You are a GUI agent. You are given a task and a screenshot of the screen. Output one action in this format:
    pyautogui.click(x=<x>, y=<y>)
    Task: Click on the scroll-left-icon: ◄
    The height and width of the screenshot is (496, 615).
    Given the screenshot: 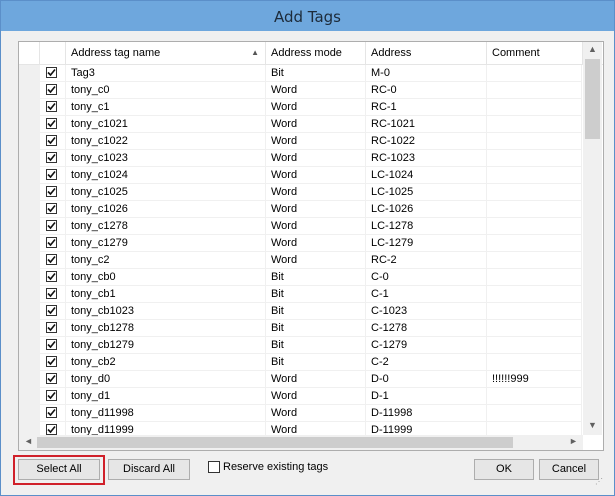 What is the action you would take?
    pyautogui.click(x=28, y=441)
    